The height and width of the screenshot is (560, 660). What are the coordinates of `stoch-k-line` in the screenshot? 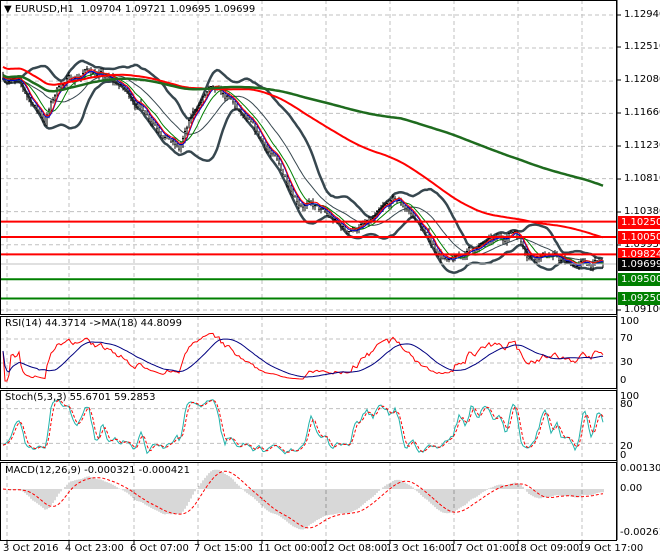 It's located at (303, 427).